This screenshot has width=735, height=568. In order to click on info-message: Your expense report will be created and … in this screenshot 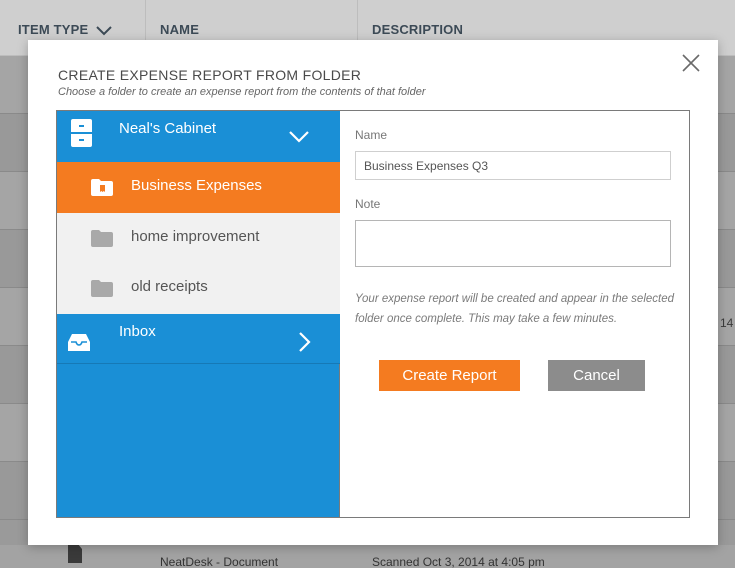, I will do `click(515, 309)`.